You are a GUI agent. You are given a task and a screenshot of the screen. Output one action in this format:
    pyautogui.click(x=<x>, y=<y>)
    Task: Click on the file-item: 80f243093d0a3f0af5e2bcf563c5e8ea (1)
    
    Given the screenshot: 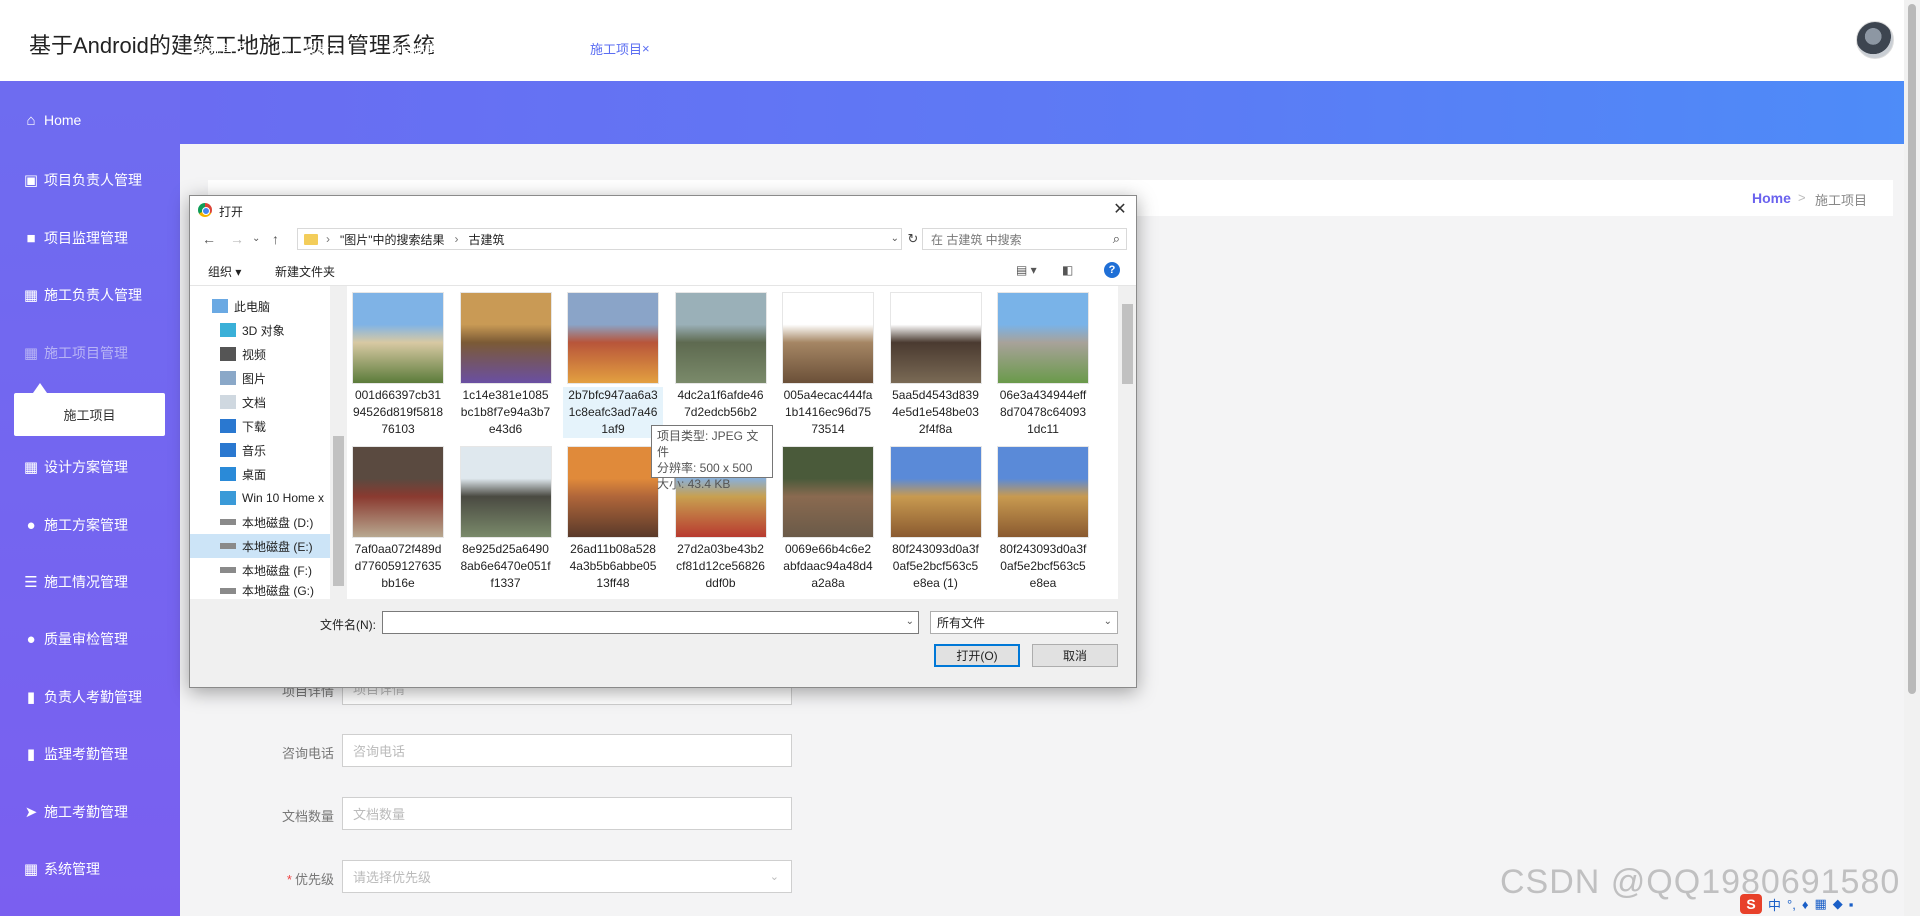 What is the action you would take?
    pyautogui.click(x=936, y=519)
    